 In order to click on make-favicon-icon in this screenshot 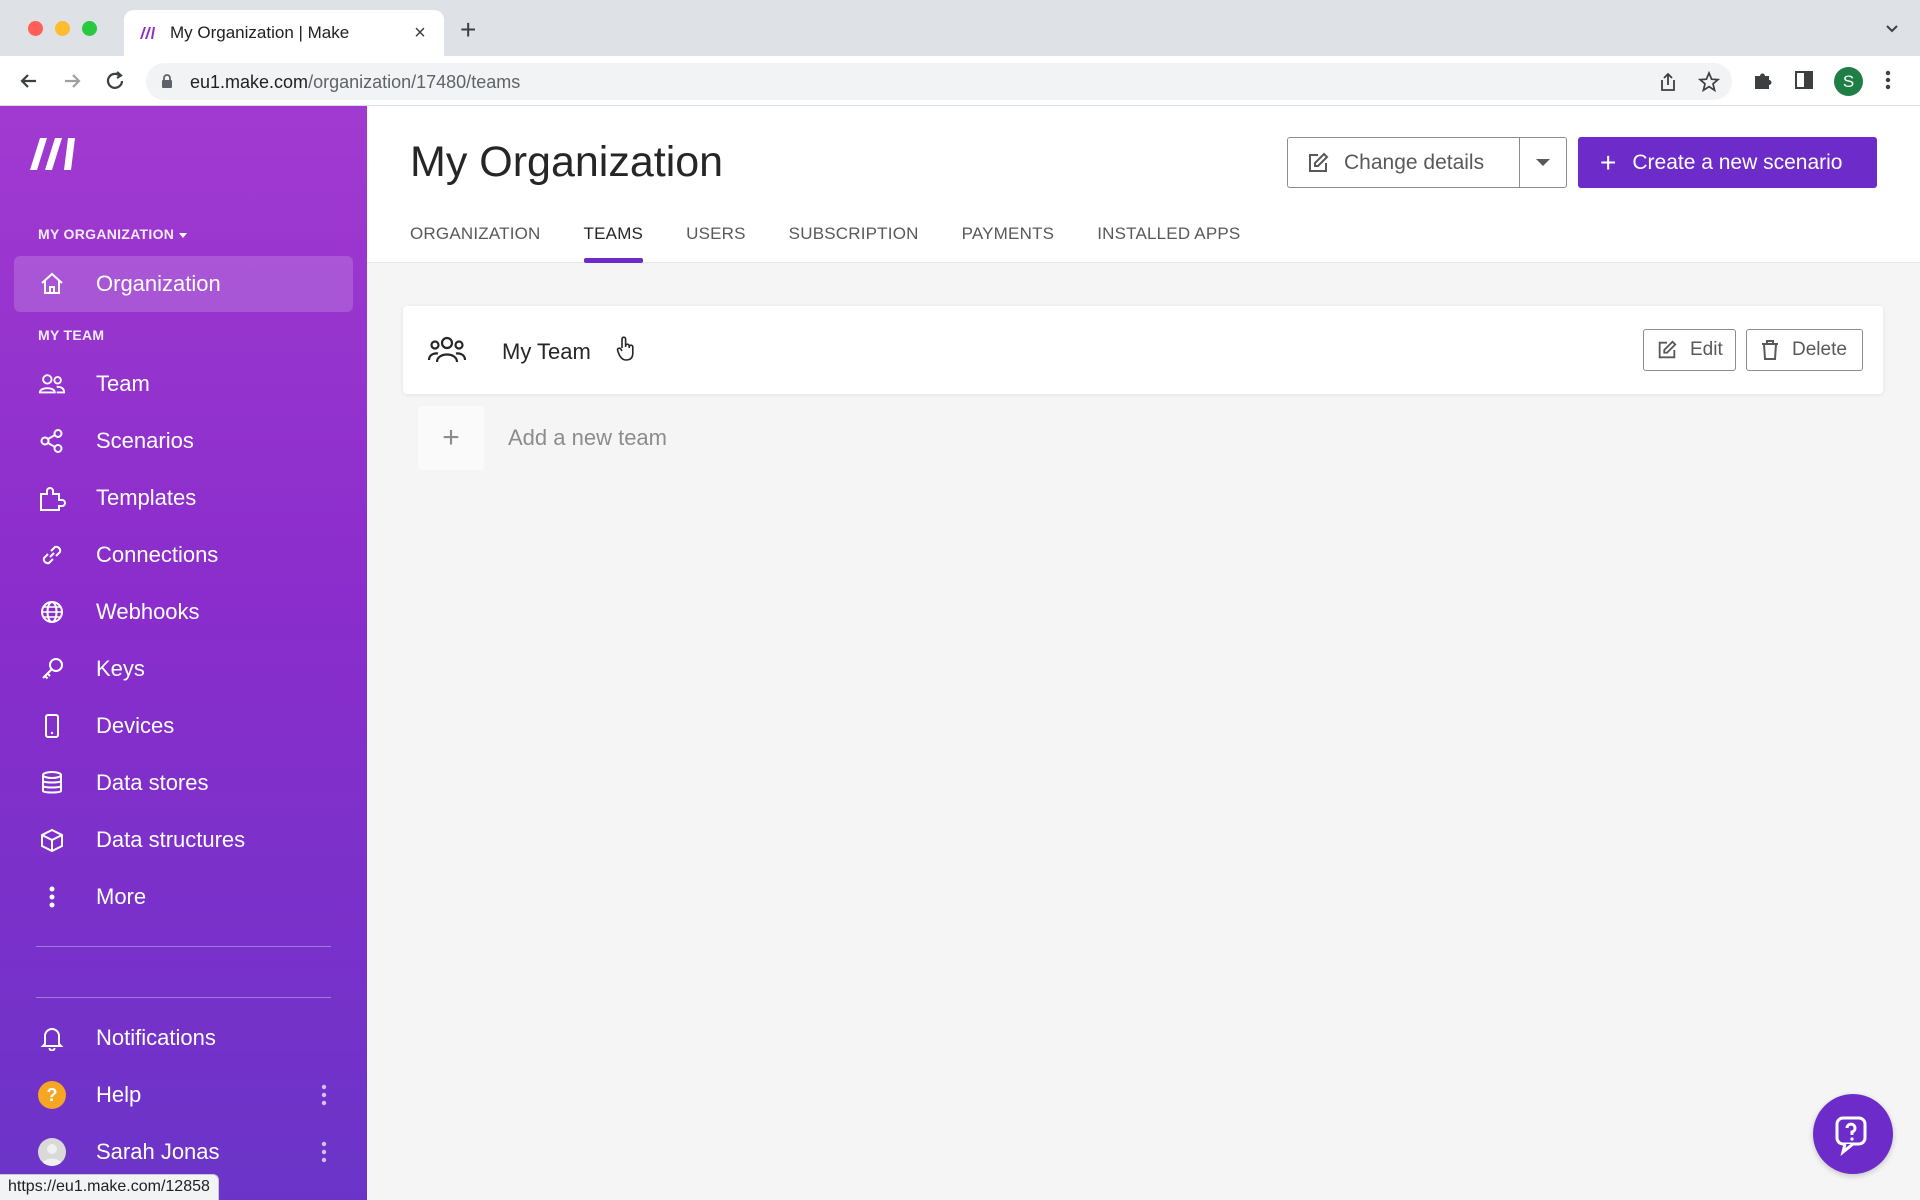, I will do `click(147, 33)`.